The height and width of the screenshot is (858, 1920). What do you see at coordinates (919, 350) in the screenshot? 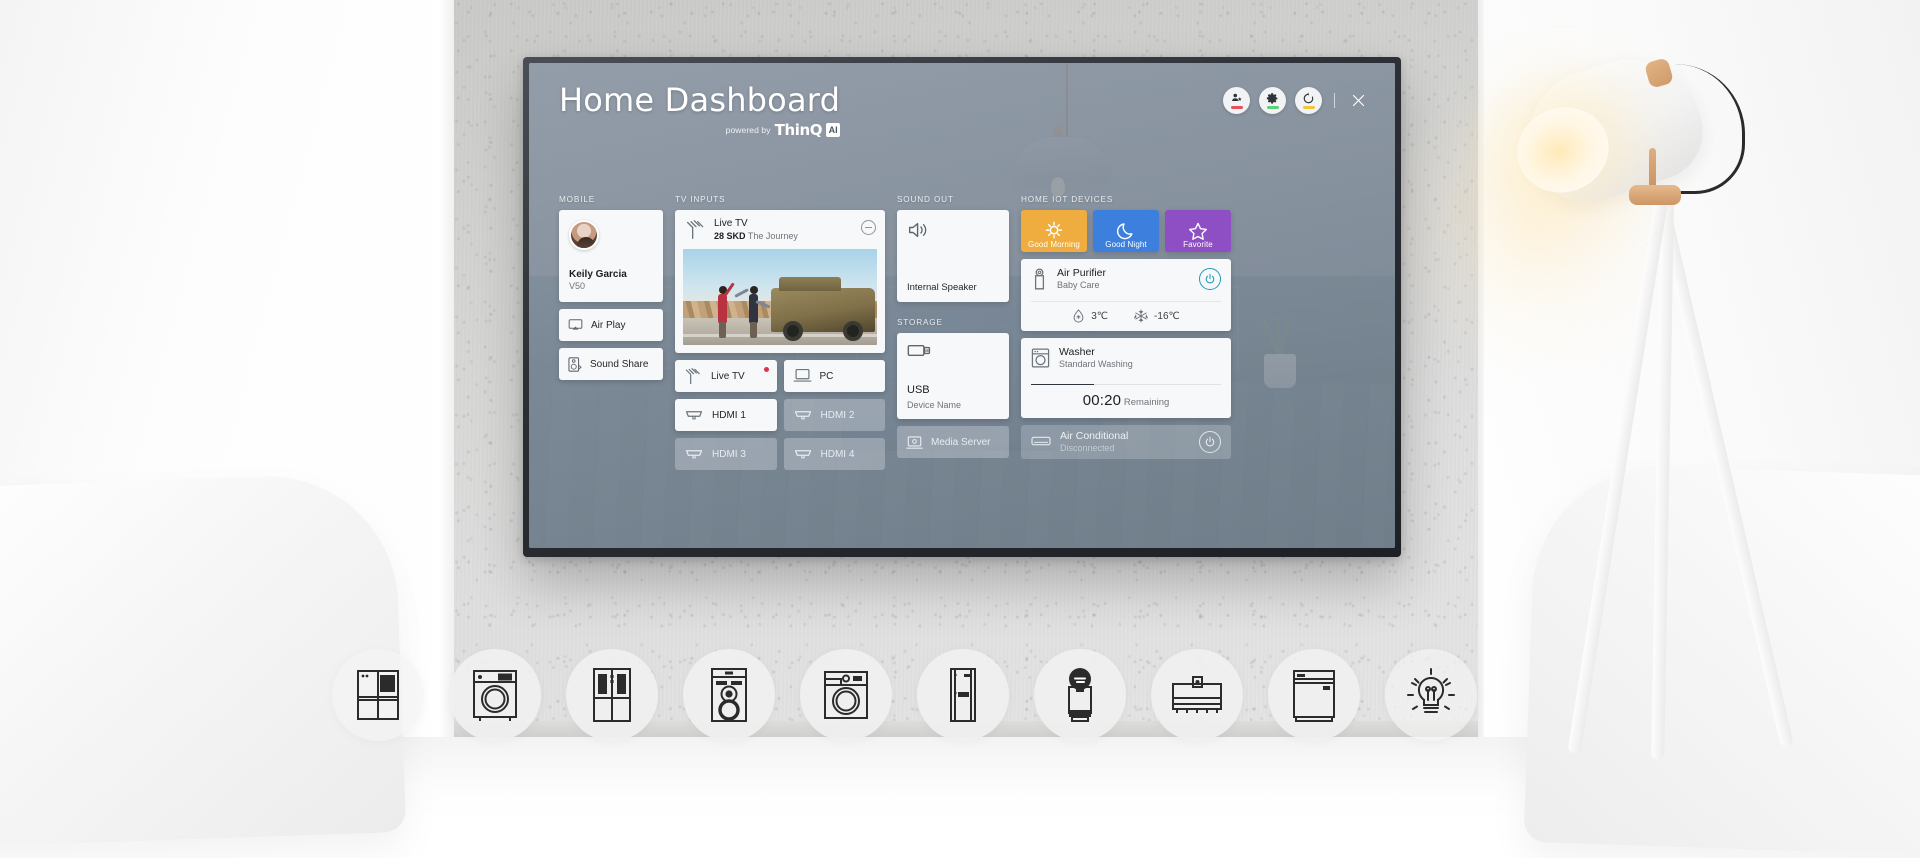
I see `usb-drive-icon` at bounding box center [919, 350].